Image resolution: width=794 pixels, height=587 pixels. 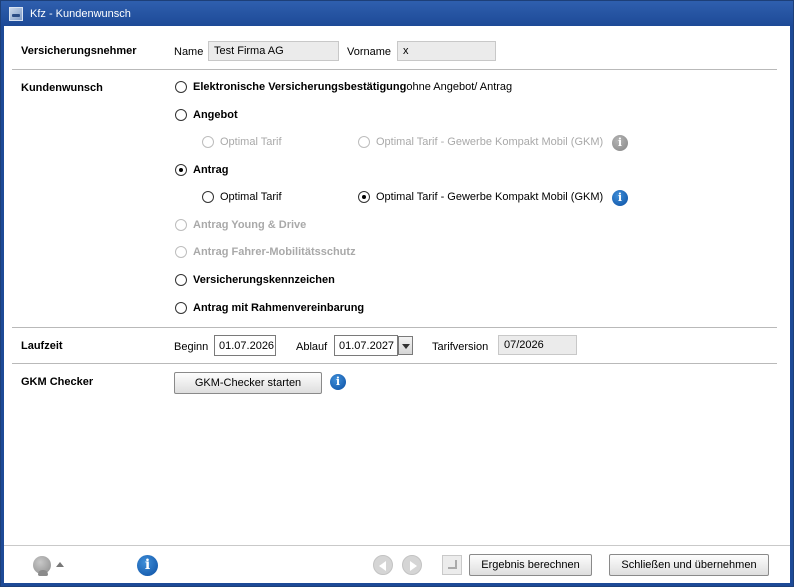 I want to click on radio-antrag, so click(x=181, y=170).